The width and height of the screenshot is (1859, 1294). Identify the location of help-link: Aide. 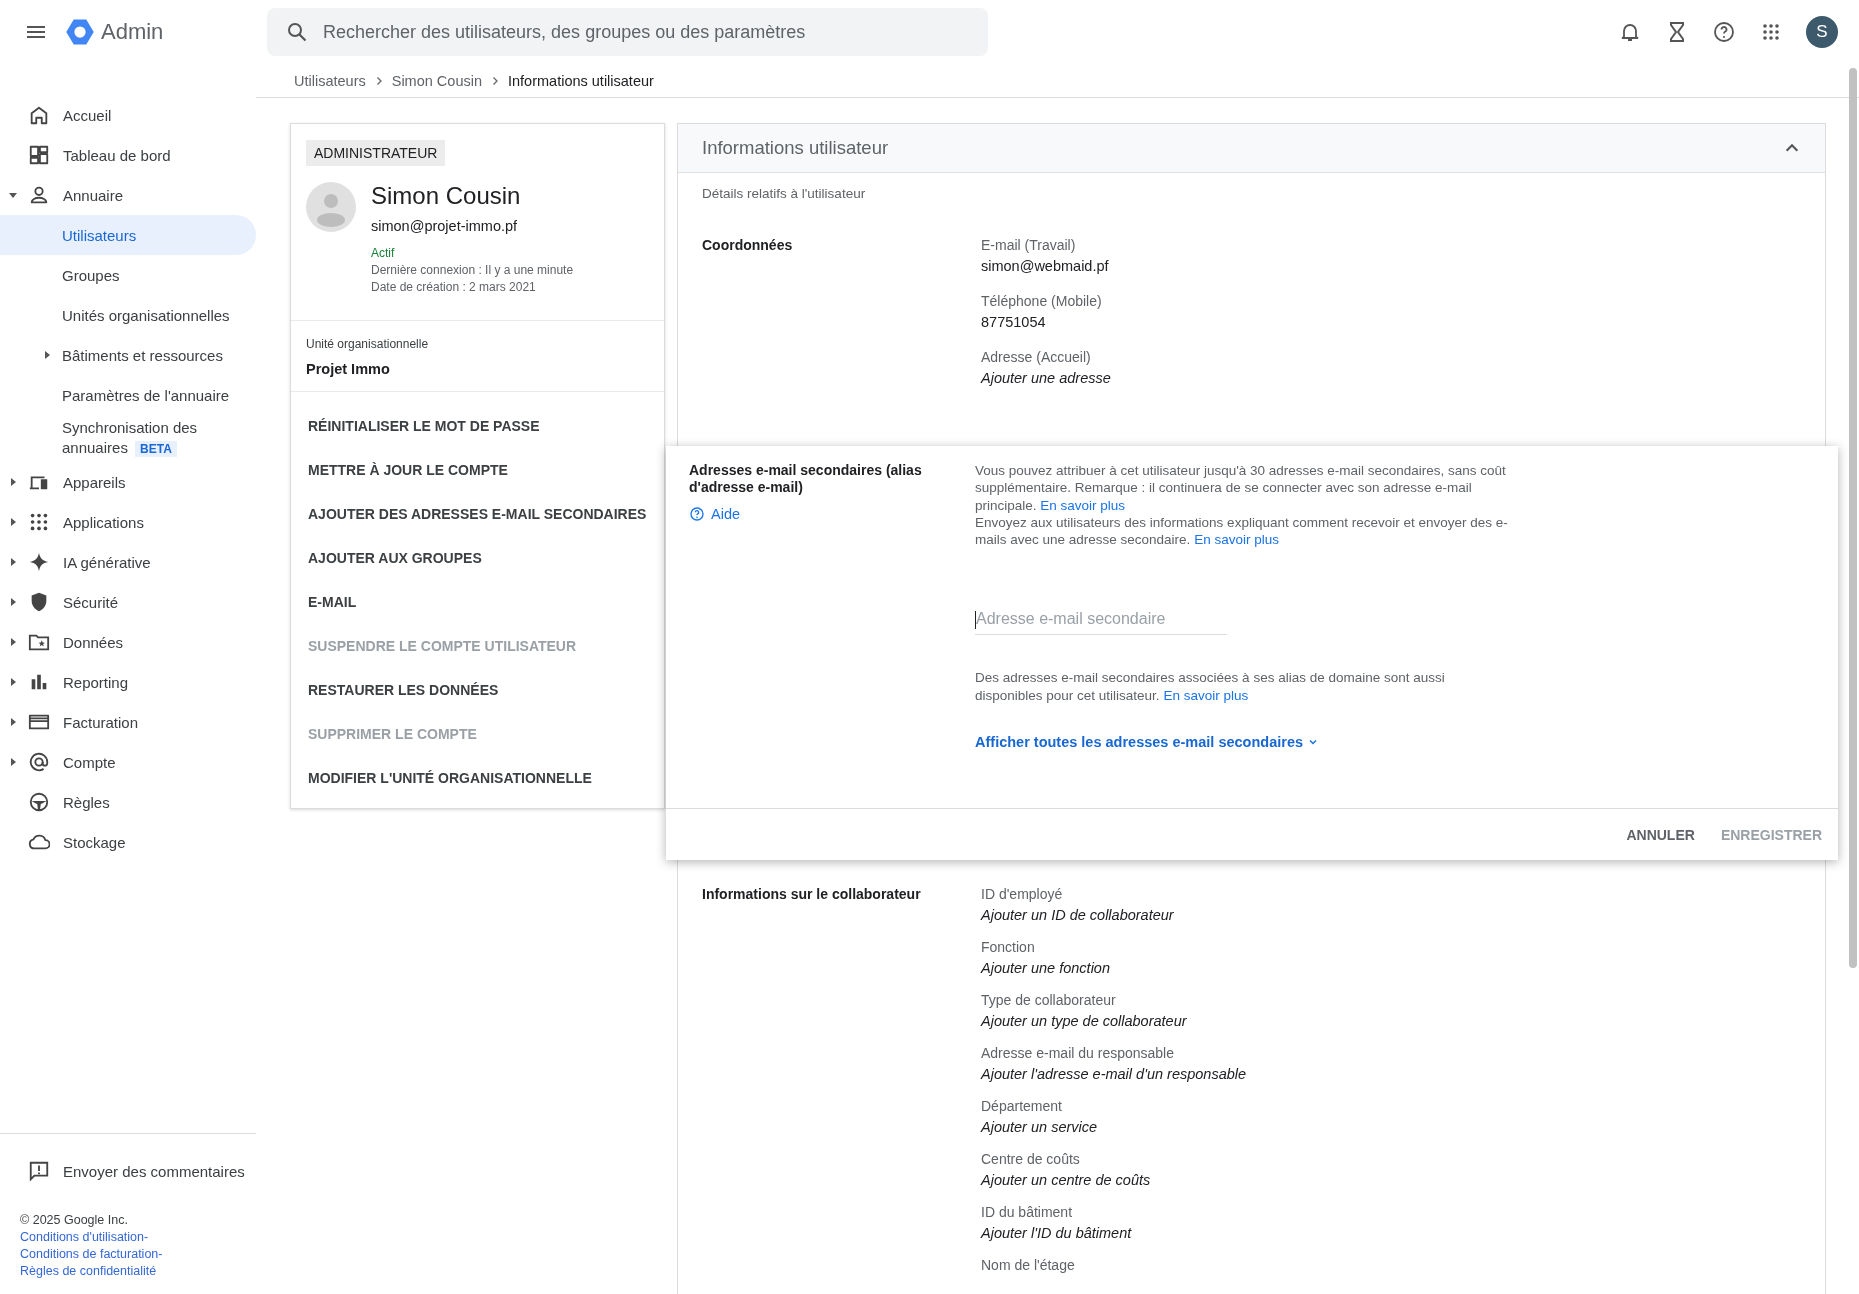
(832, 514).